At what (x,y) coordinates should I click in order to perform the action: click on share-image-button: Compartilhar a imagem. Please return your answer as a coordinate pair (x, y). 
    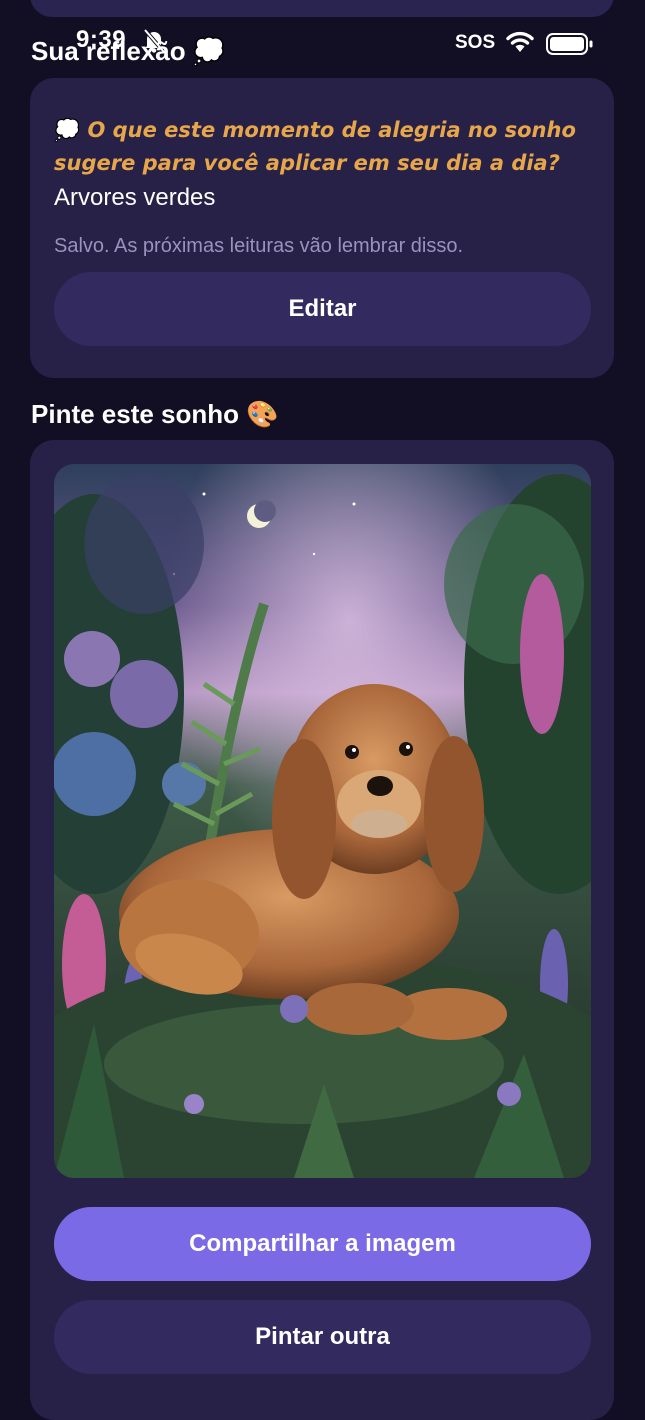
    Looking at the image, I should click on (322, 1244).